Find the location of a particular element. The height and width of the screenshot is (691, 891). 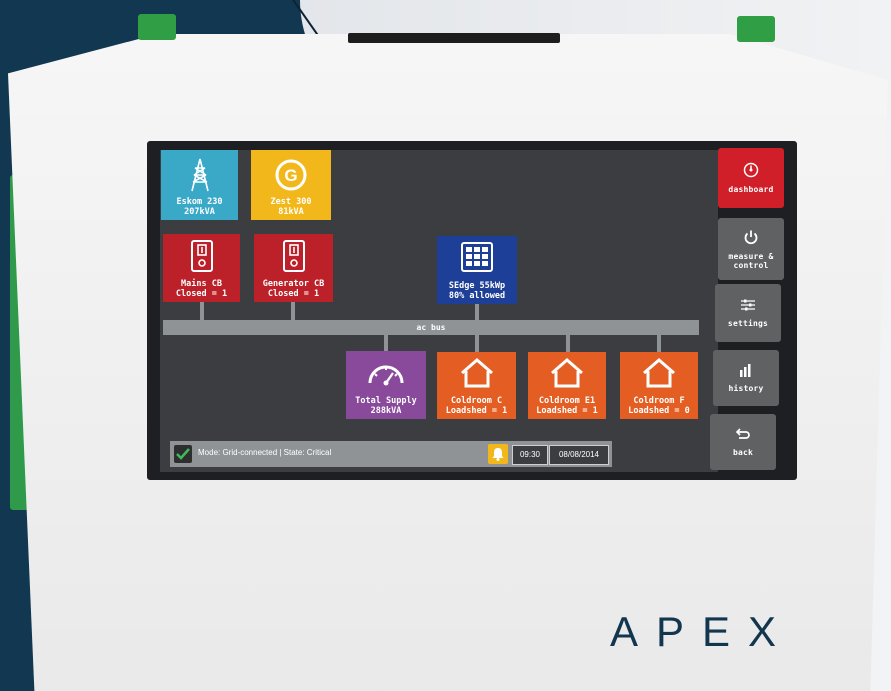

breaker-tile-generator: Generator CB Closed = 1 is located at coordinates (293, 268).